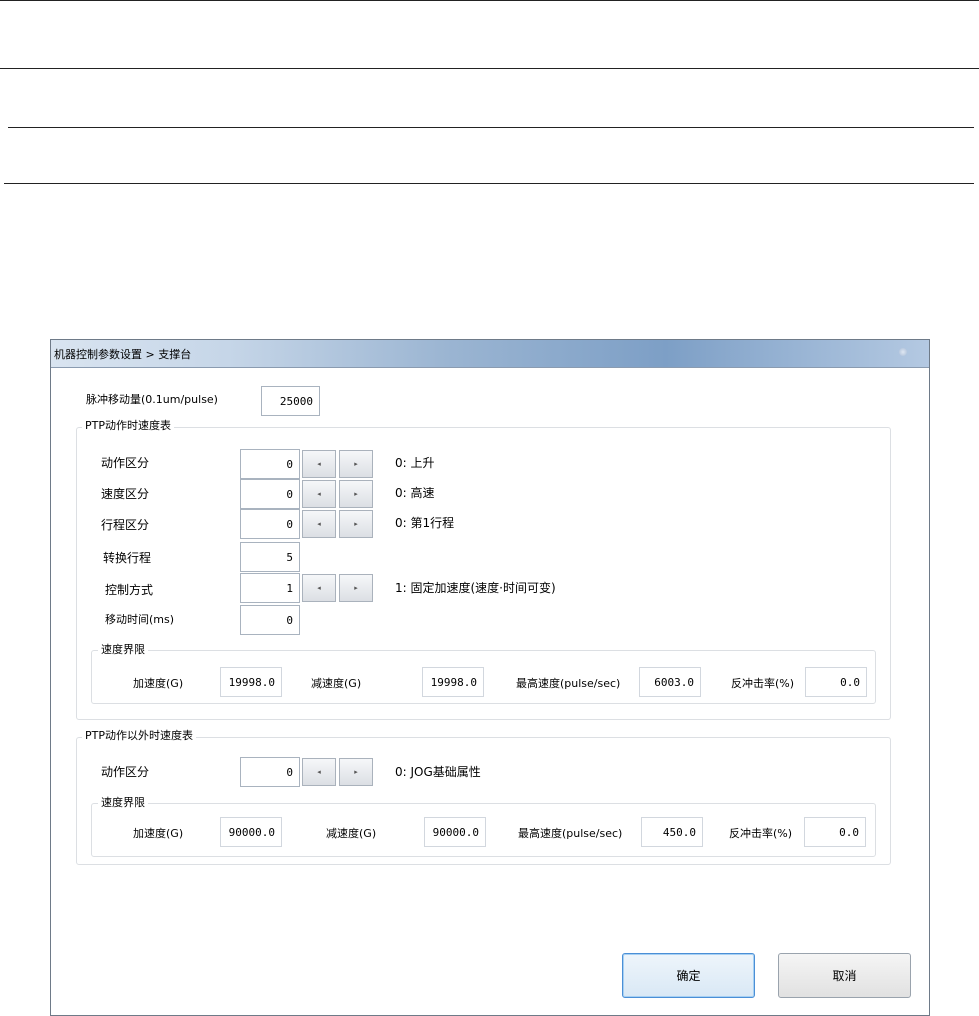  I want to click on ptp-maxspeed-label: 最高速度(pulse/sec), so click(568, 683).